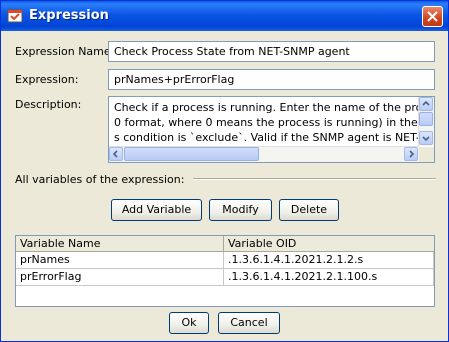  Describe the element at coordinates (47, 79) in the screenshot. I see `expression-label: Expression:` at that location.